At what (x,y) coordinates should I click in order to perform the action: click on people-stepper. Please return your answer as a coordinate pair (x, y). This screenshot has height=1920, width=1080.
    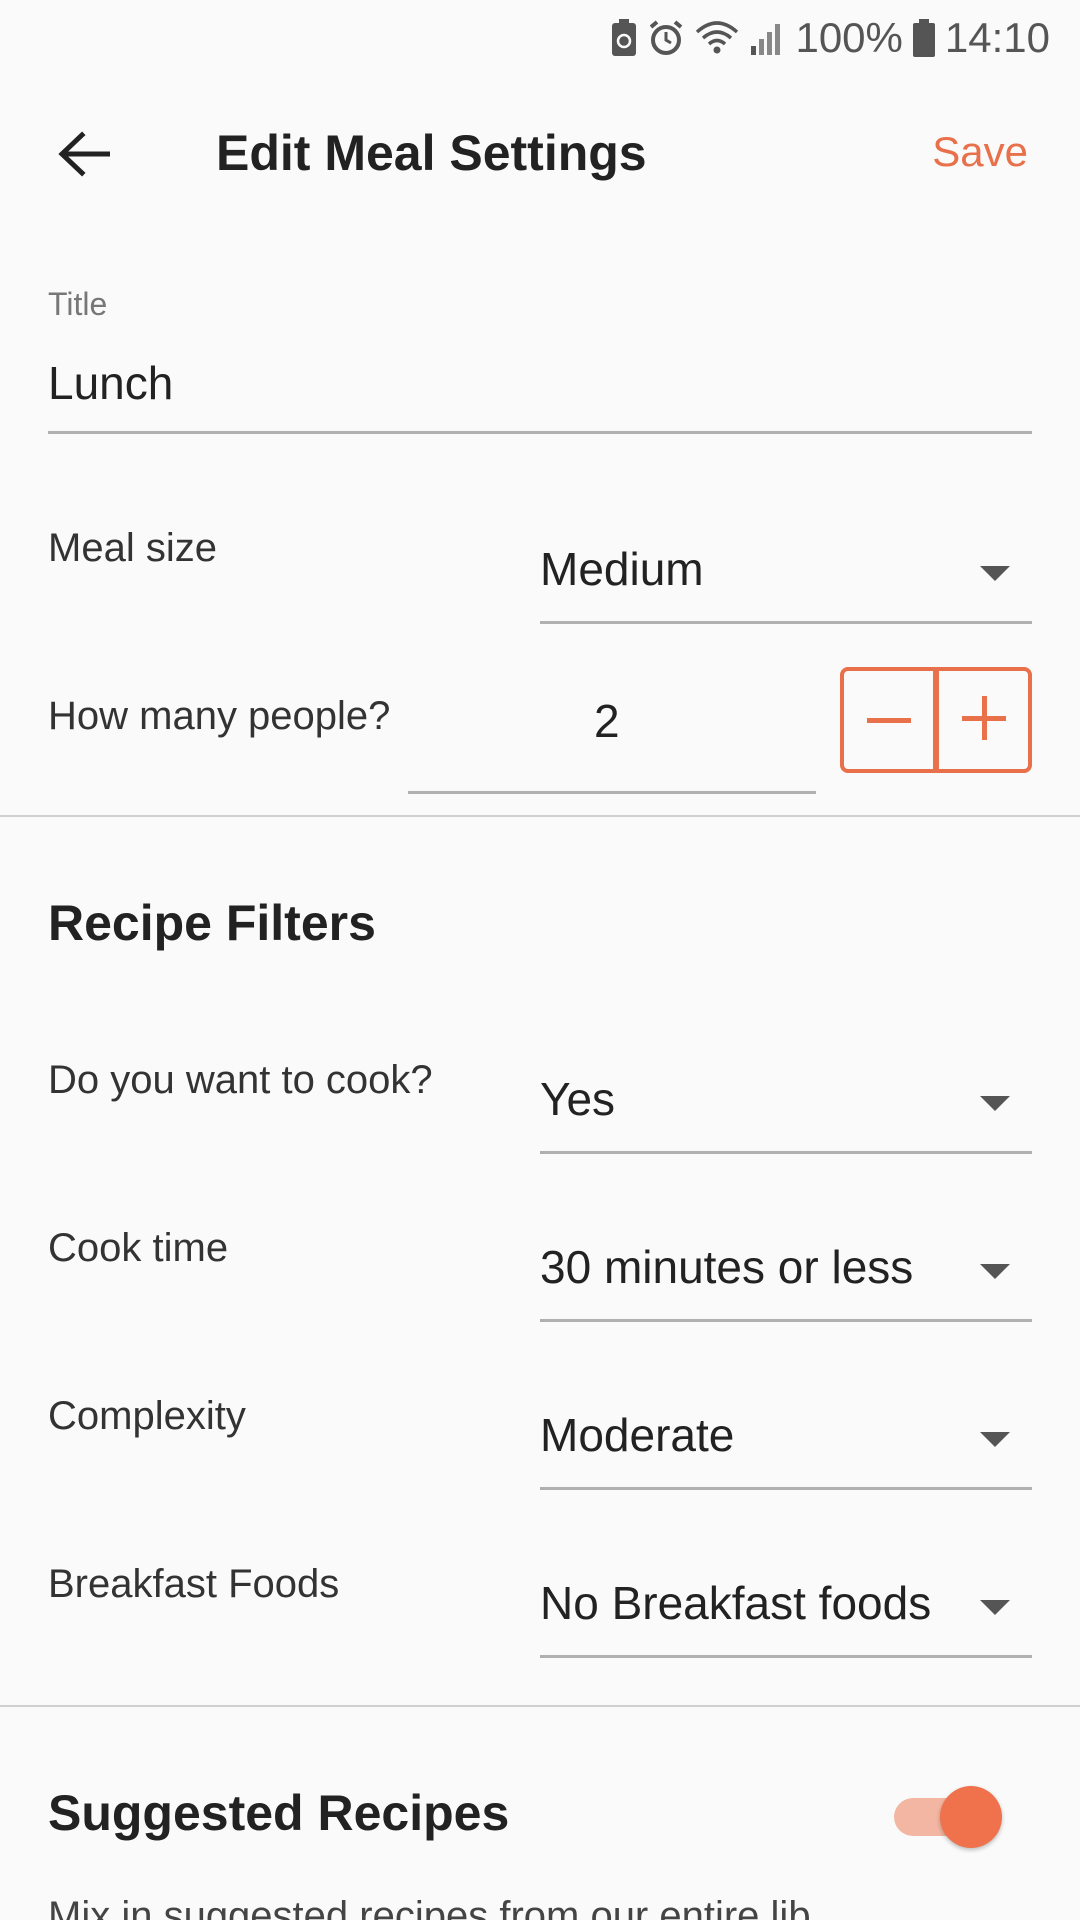
    Looking at the image, I should click on (936, 720).